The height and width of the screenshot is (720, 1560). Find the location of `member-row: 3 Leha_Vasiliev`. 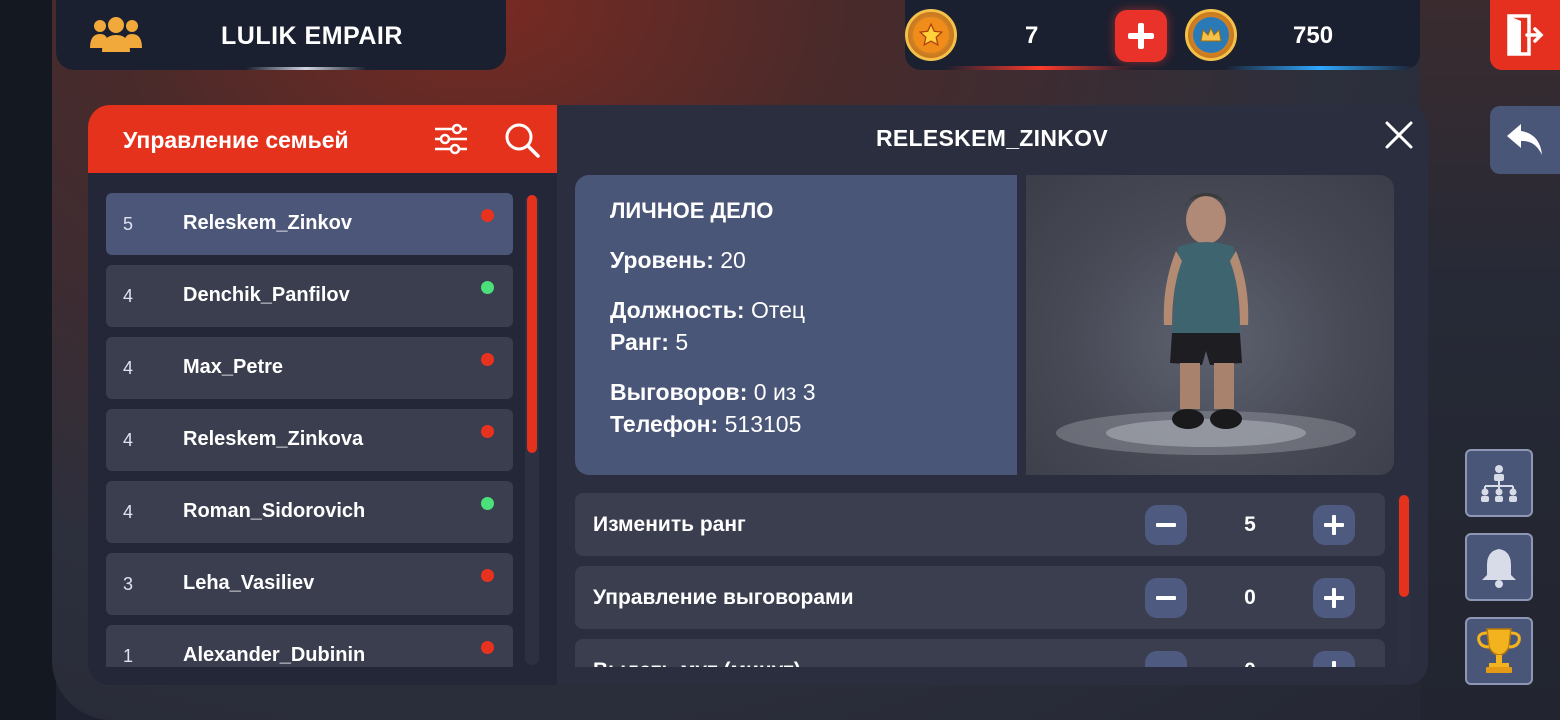

member-row: 3 Leha_Vasiliev is located at coordinates (309, 584).